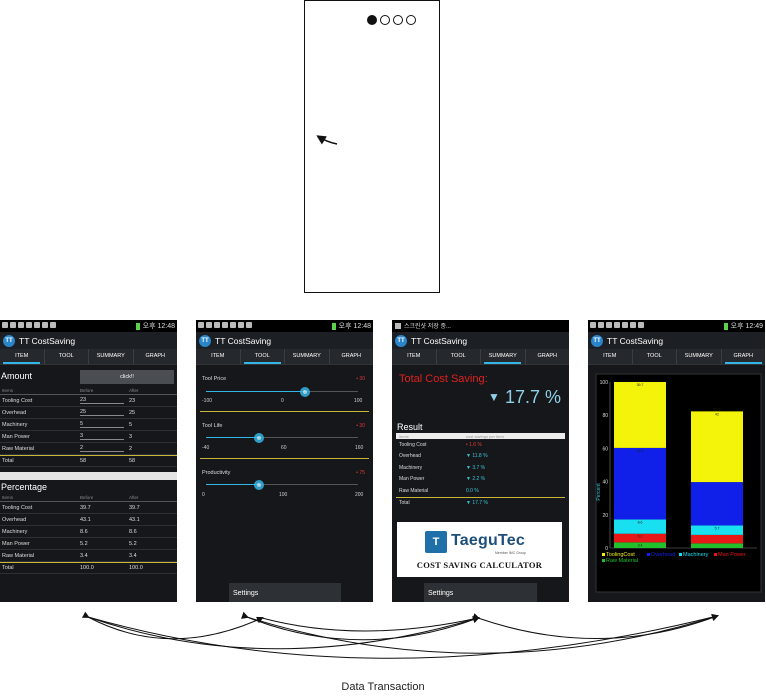 The height and width of the screenshot is (697, 766). What do you see at coordinates (88, 508) in the screenshot?
I see `table-row: Tooling Cost 39.7 39.7` at bounding box center [88, 508].